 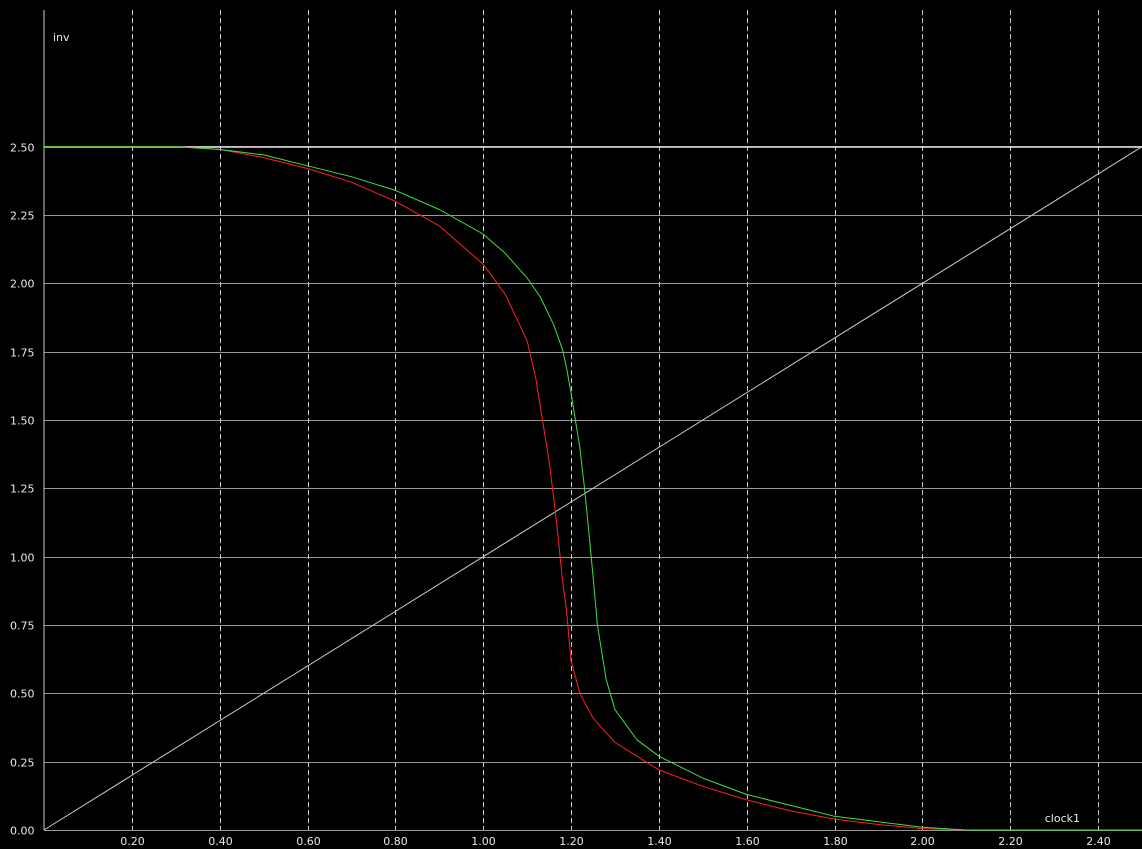 What do you see at coordinates (22, 626) in the screenshot?
I see `y-tick-label: 0.75` at bounding box center [22, 626].